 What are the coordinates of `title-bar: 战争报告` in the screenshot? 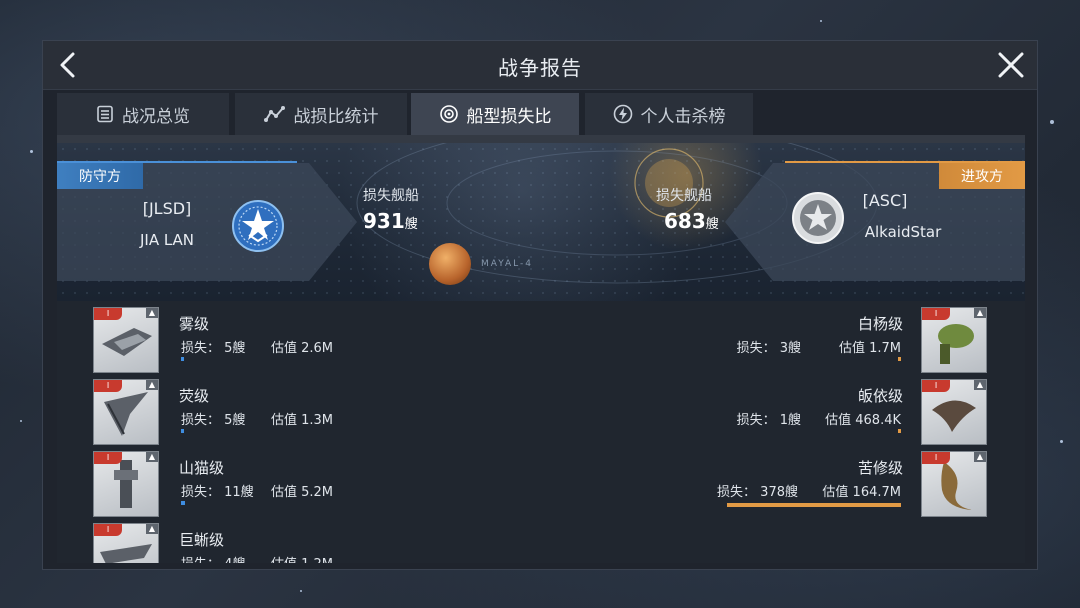 It's located at (540, 65).